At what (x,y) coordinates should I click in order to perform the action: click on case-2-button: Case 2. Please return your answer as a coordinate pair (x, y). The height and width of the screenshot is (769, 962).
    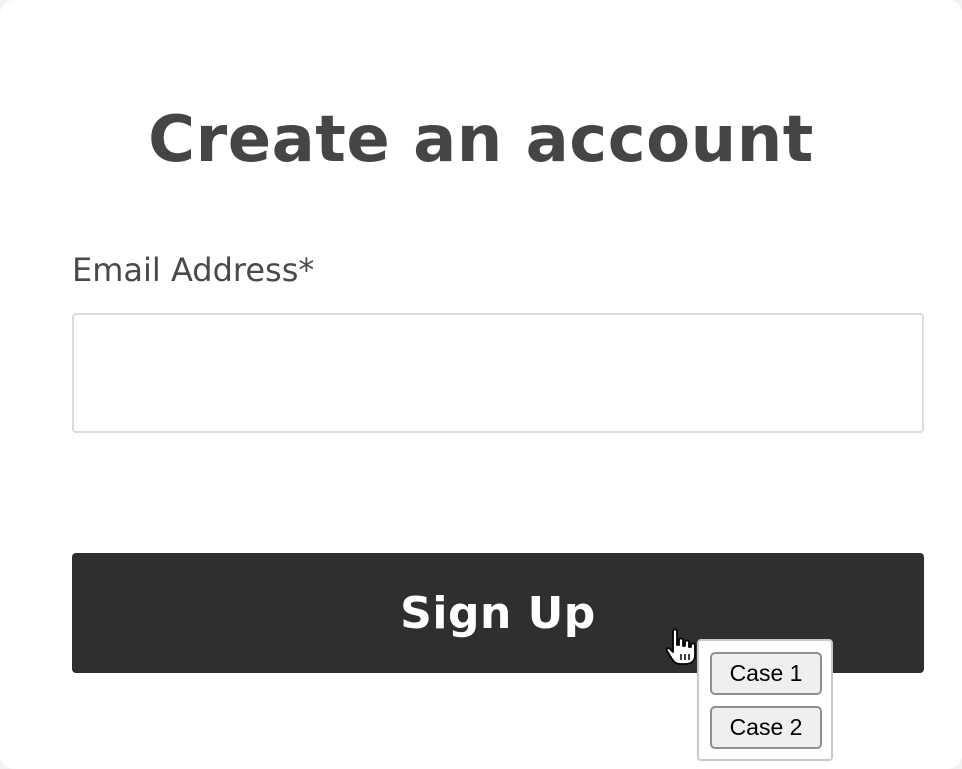
    Looking at the image, I should click on (766, 727).